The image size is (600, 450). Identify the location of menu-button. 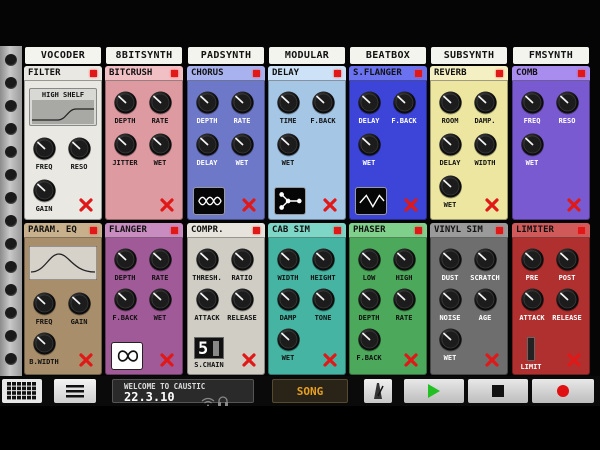
(75, 391).